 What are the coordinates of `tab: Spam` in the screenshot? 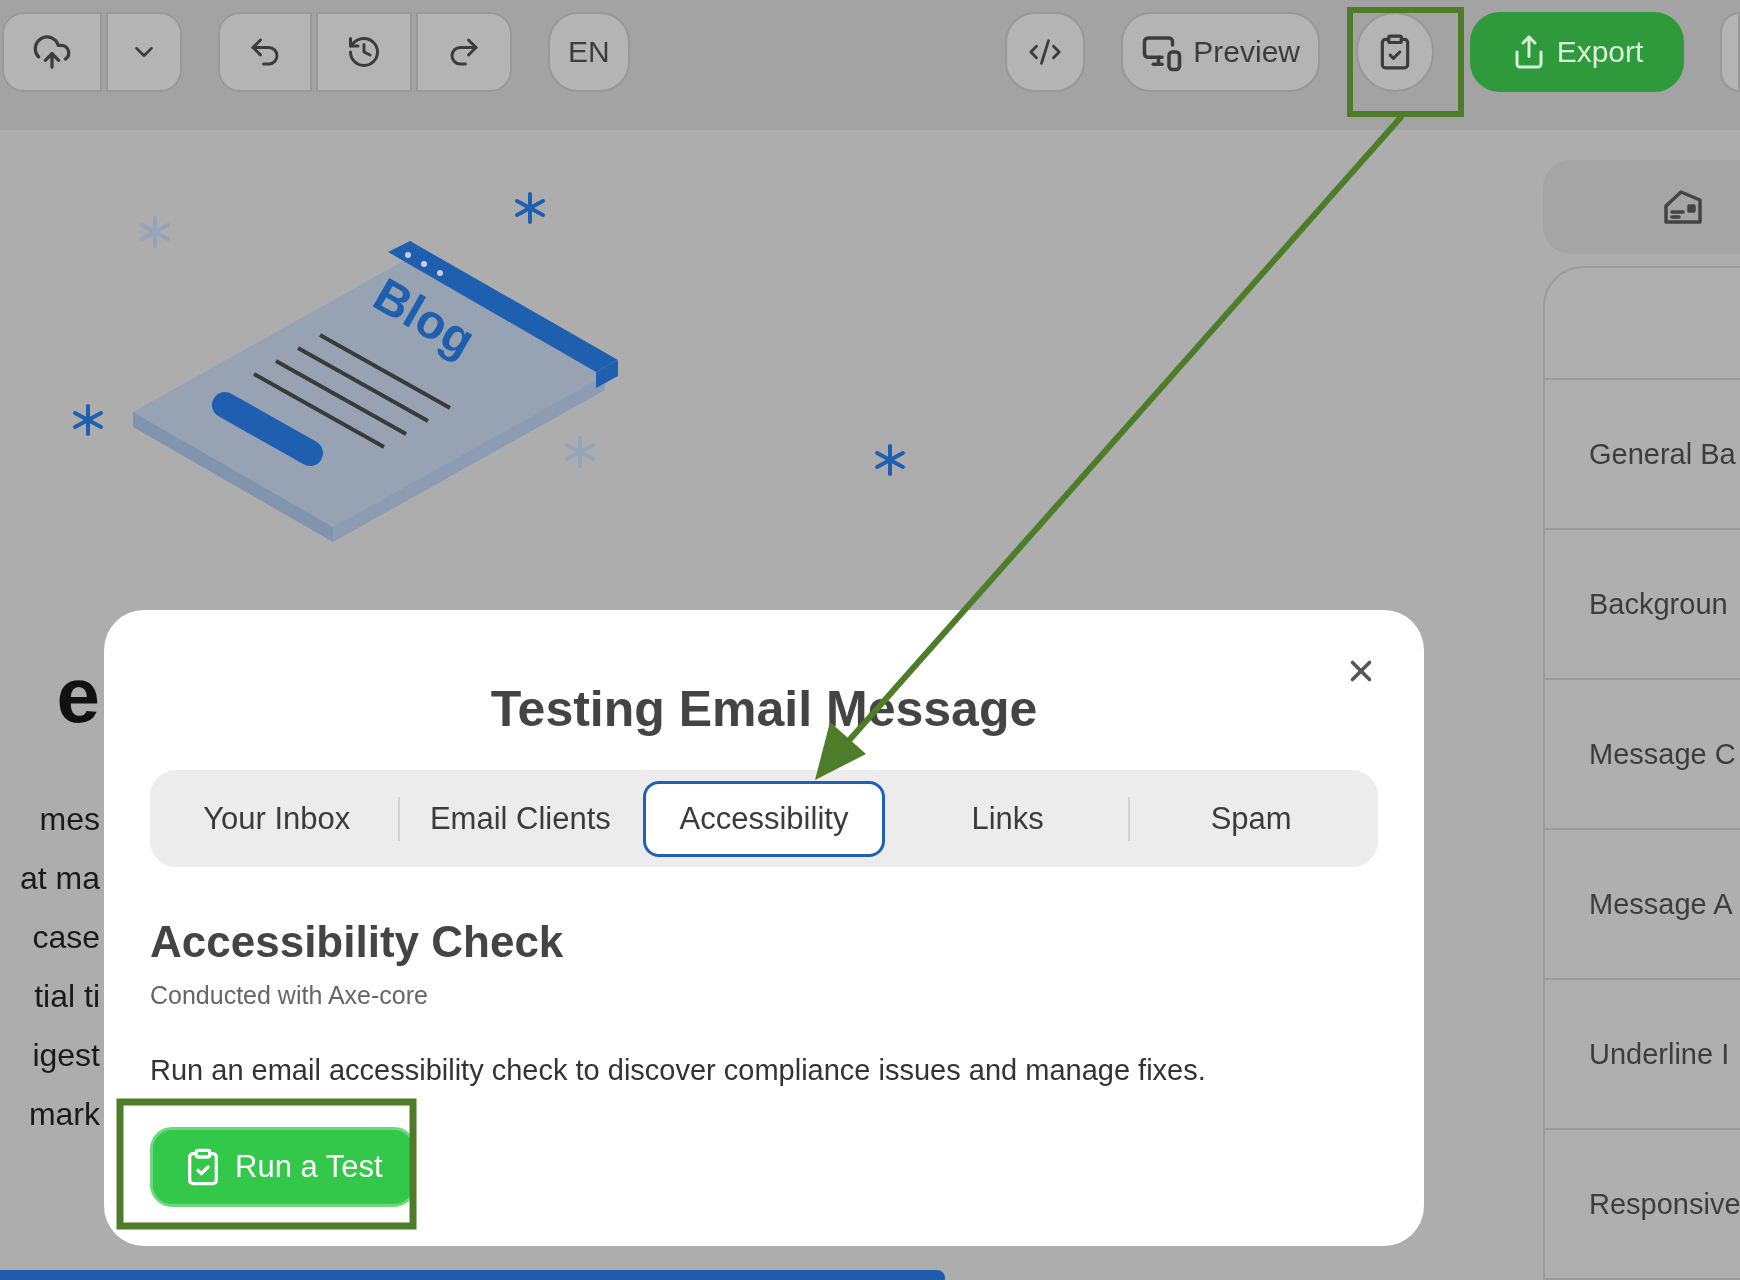 It's located at (1251, 818).